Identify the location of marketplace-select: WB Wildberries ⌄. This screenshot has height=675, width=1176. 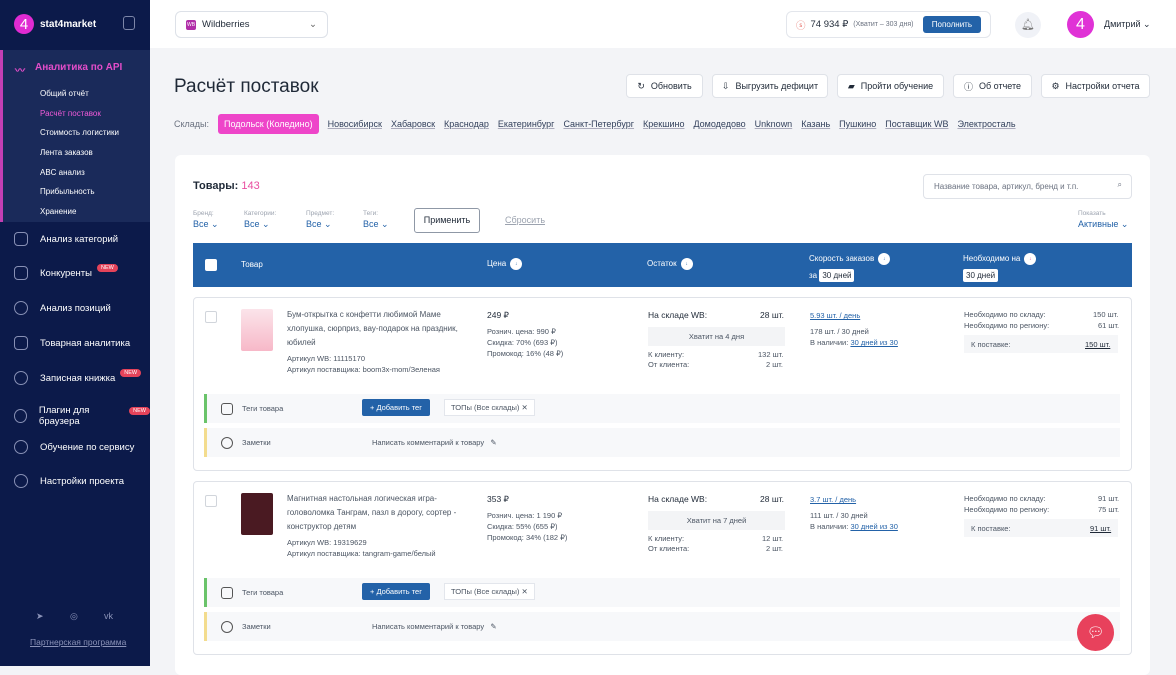
(251, 24).